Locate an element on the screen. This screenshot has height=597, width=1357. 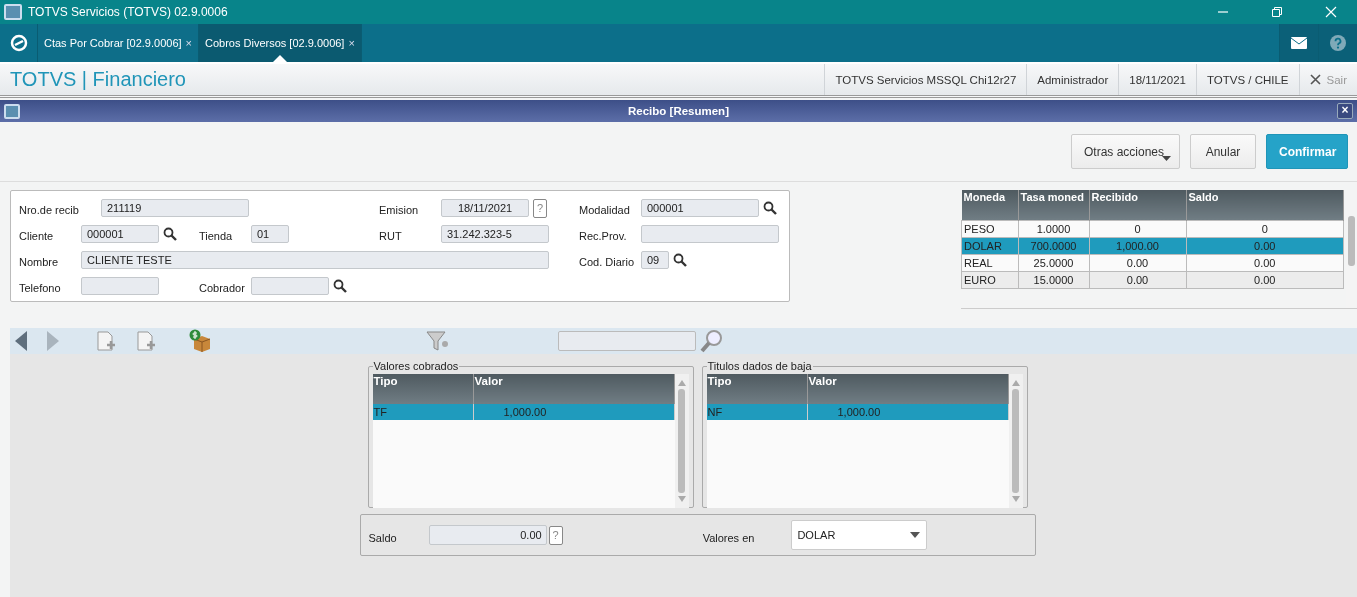
field-label: Rec.Prov. is located at coordinates (603, 236).